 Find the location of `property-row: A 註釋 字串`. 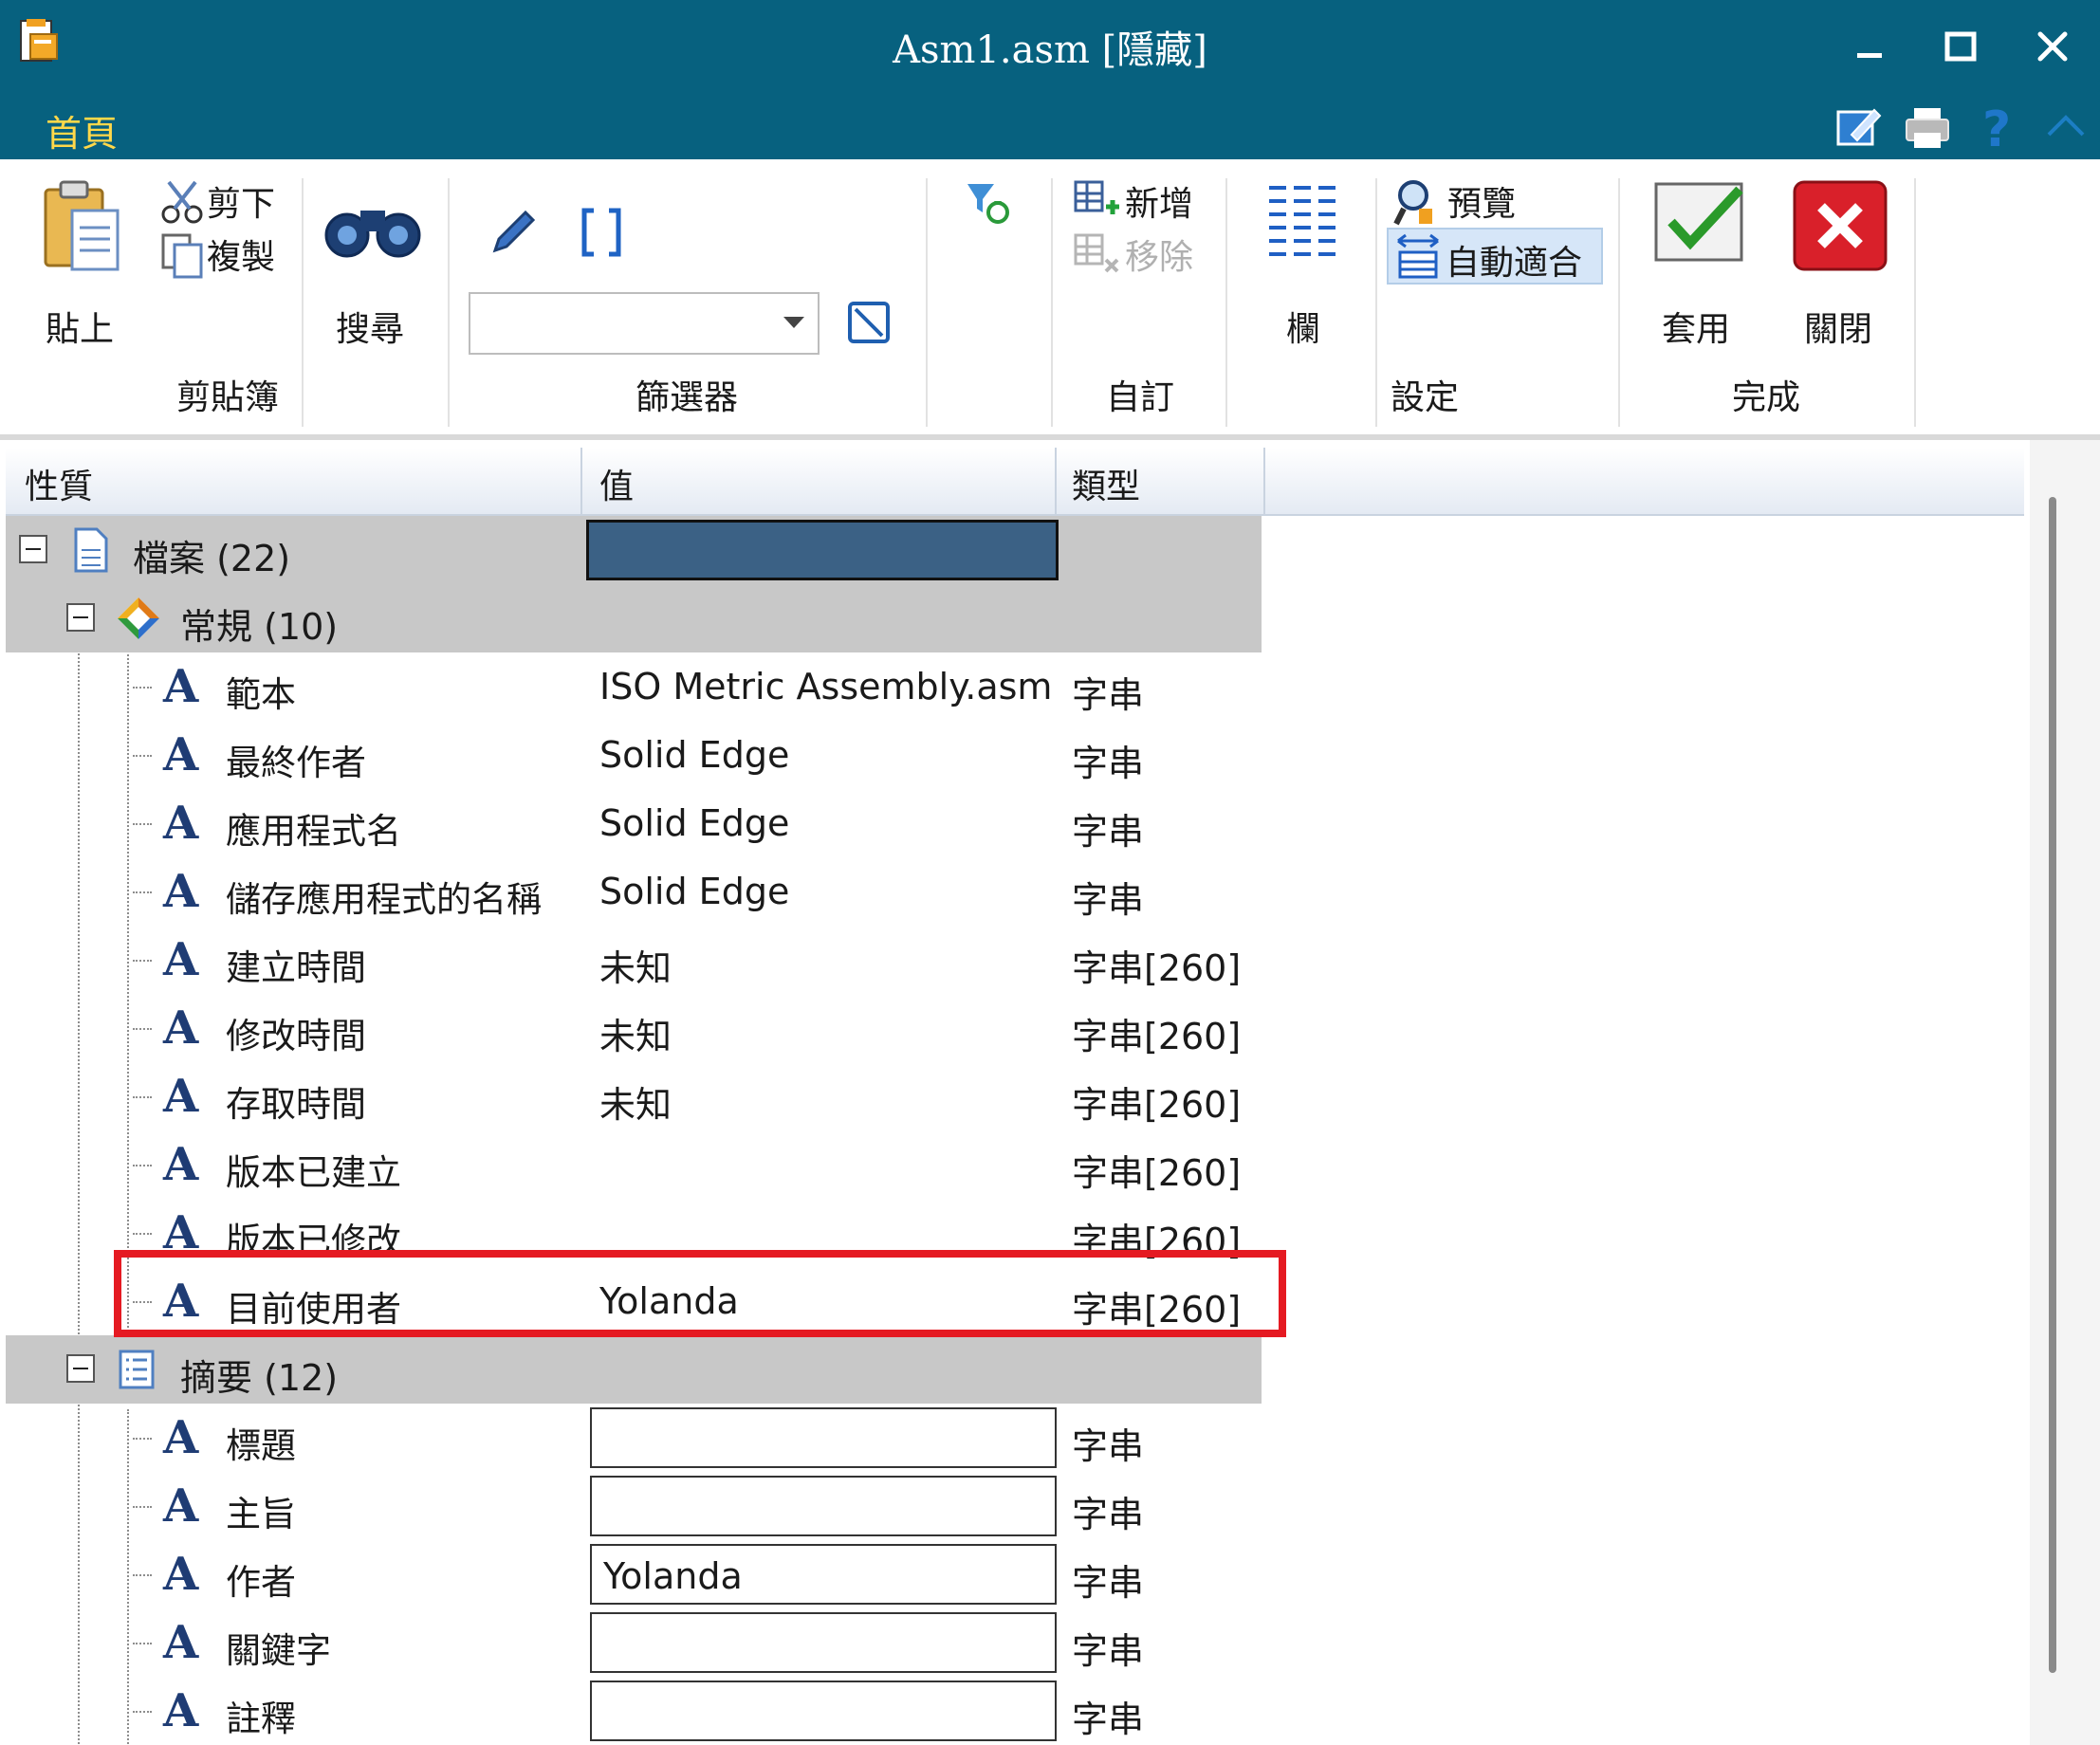

property-row: A 註釋 字串 is located at coordinates (634, 1711).